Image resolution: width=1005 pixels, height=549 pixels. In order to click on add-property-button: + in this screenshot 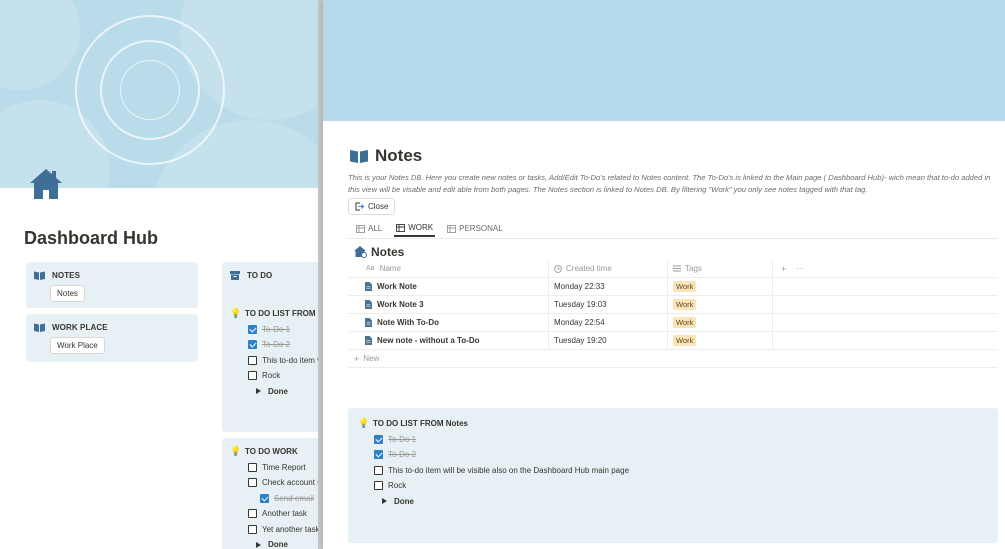, I will do `click(783, 269)`.